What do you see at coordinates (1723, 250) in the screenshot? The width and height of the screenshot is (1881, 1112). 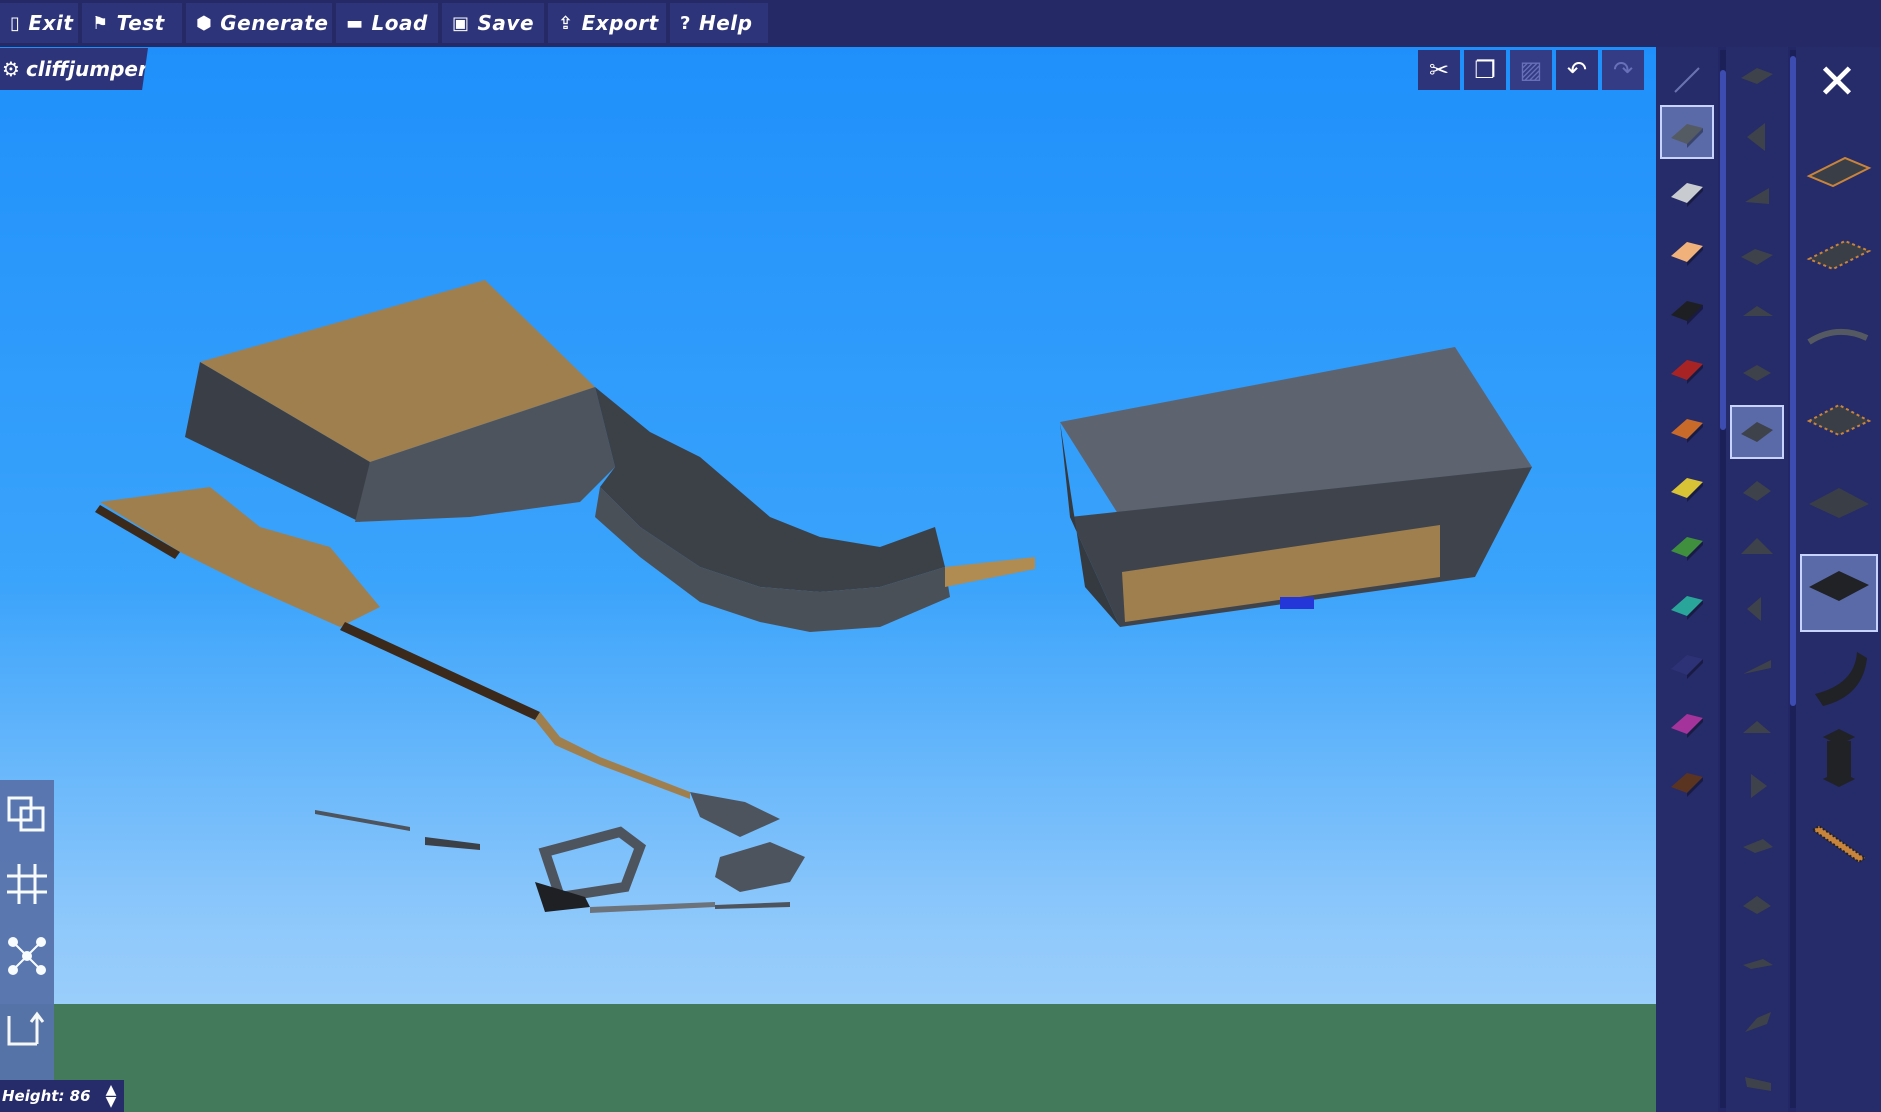 I see `shape-scrollbar-thumb` at bounding box center [1723, 250].